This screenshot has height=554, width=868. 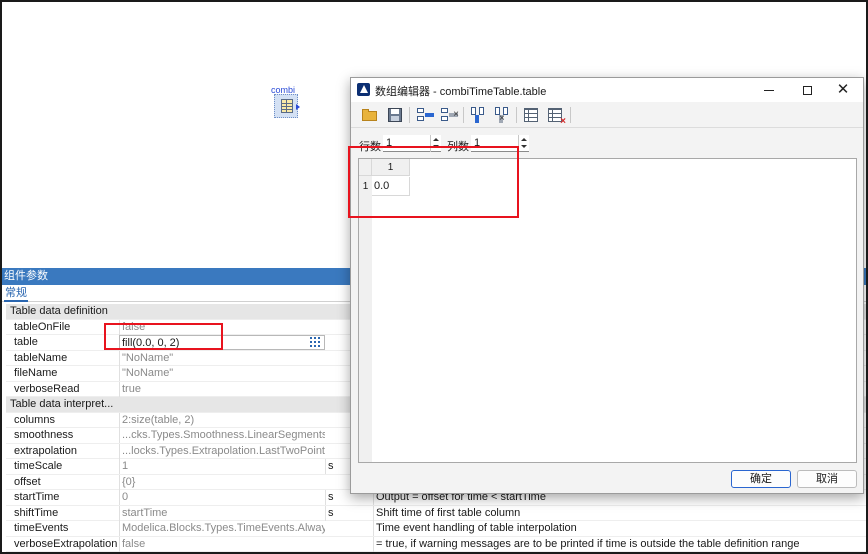 What do you see at coordinates (556, 116) in the screenshot?
I see `delete-table-icon` at bounding box center [556, 116].